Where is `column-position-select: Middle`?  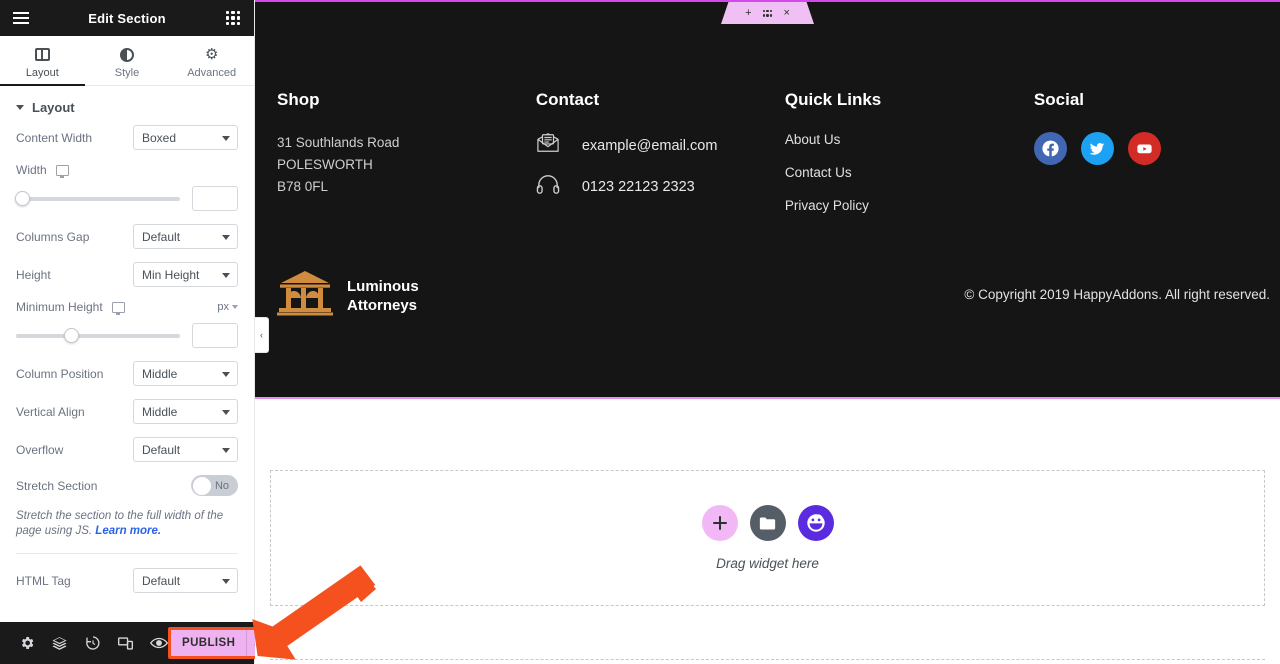 column-position-select: Middle is located at coordinates (185, 373).